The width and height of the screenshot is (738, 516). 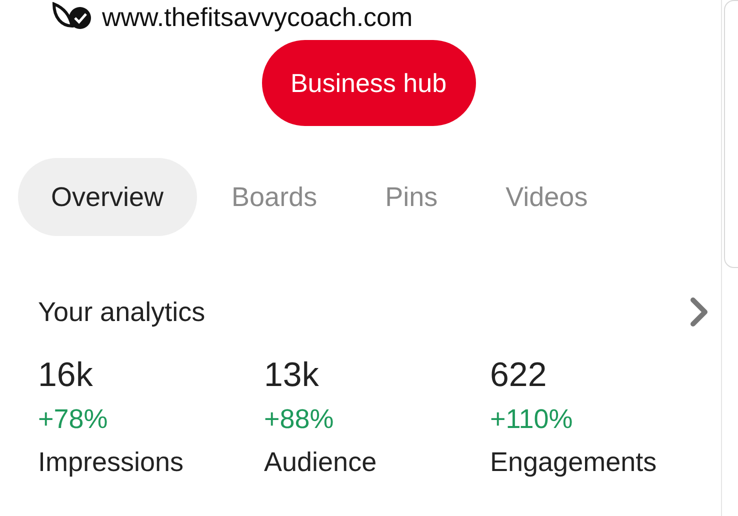 What do you see at coordinates (532, 419) in the screenshot?
I see `metric-change: +110%` at bounding box center [532, 419].